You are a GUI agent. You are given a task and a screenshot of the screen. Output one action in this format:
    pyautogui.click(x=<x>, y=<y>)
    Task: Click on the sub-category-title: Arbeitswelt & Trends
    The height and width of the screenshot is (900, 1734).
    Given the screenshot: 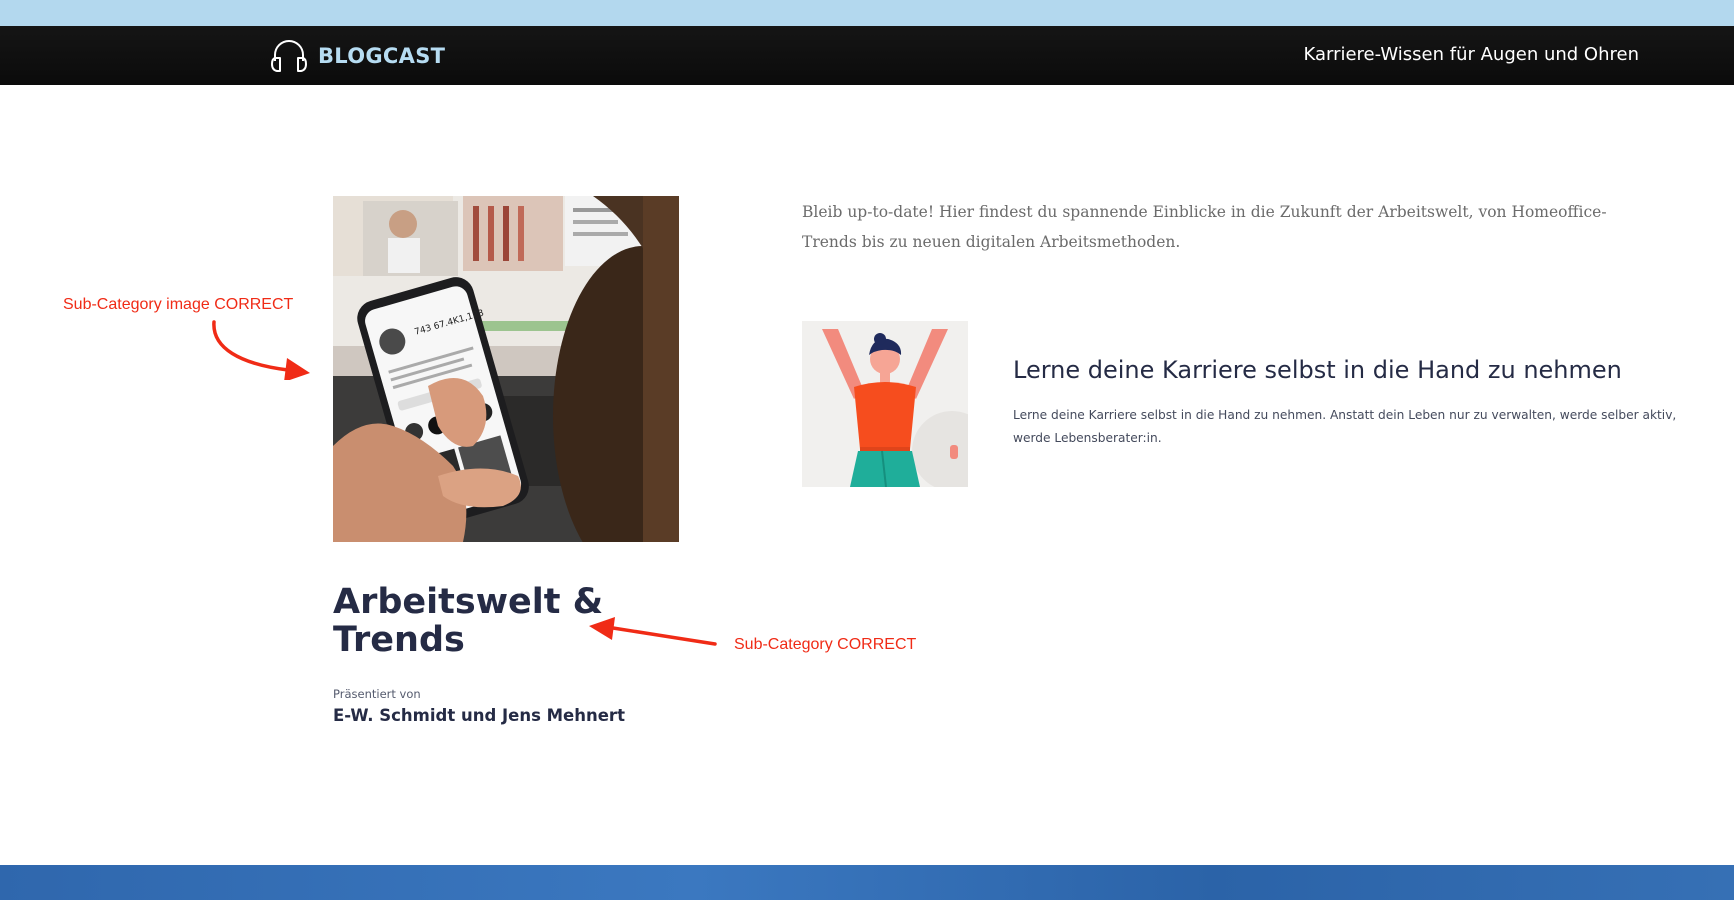 What is the action you would take?
    pyautogui.click(x=468, y=621)
    